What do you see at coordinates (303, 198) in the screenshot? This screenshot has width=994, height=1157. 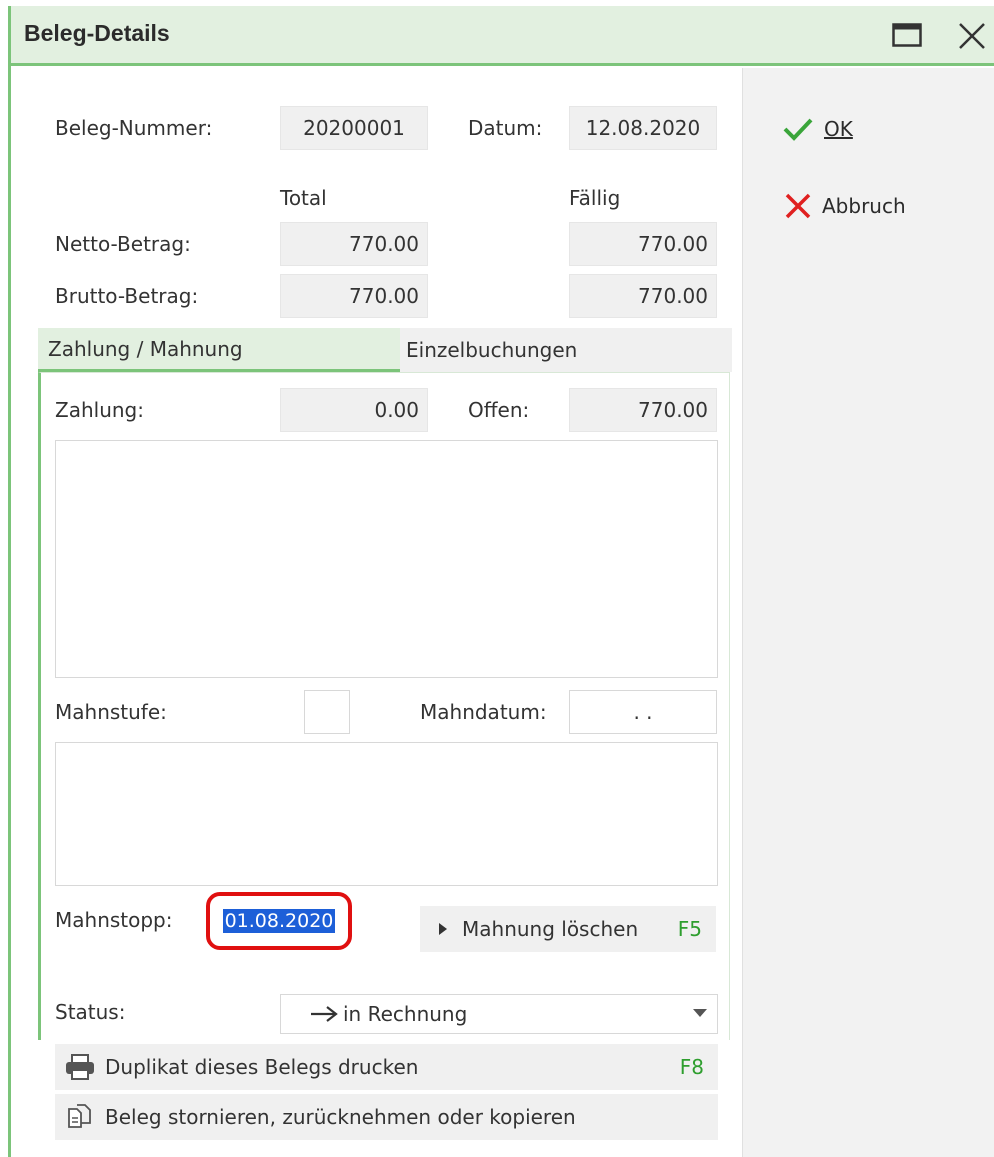 I see `total-column-header: Total` at bounding box center [303, 198].